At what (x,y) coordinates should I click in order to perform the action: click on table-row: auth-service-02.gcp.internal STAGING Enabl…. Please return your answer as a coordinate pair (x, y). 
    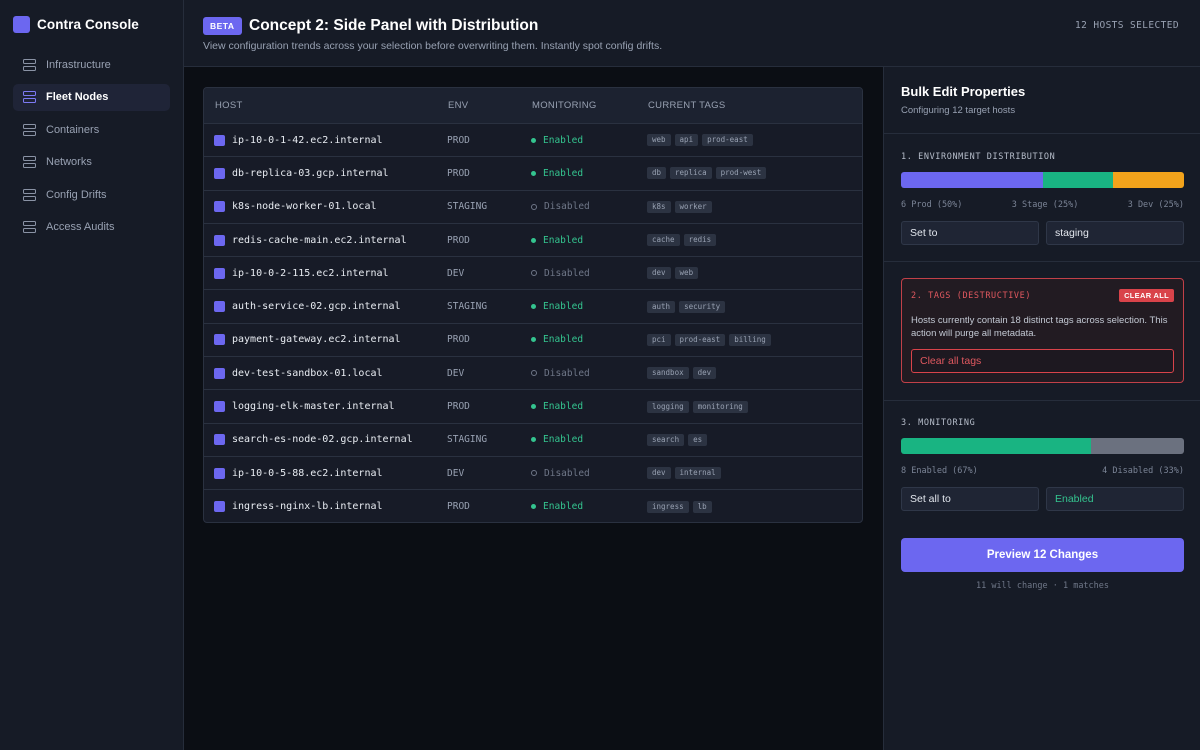
    Looking at the image, I should click on (533, 307).